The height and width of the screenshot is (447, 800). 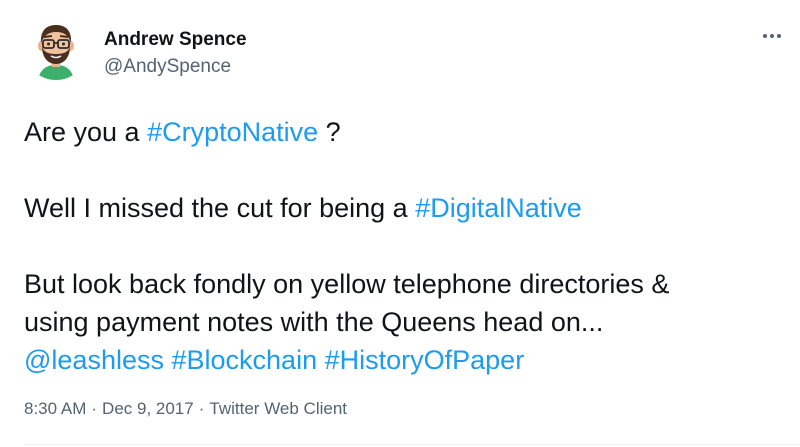 What do you see at coordinates (278, 408) in the screenshot?
I see `tweet-client: Twitter Web Client` at bounding box center [278, 408].